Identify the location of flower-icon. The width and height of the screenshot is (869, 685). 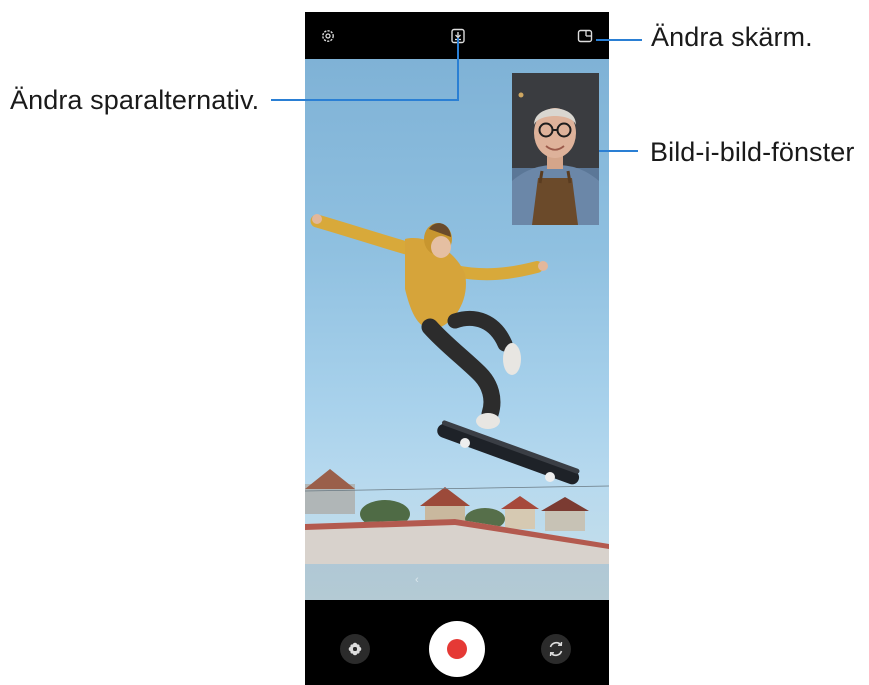
(355, 649).